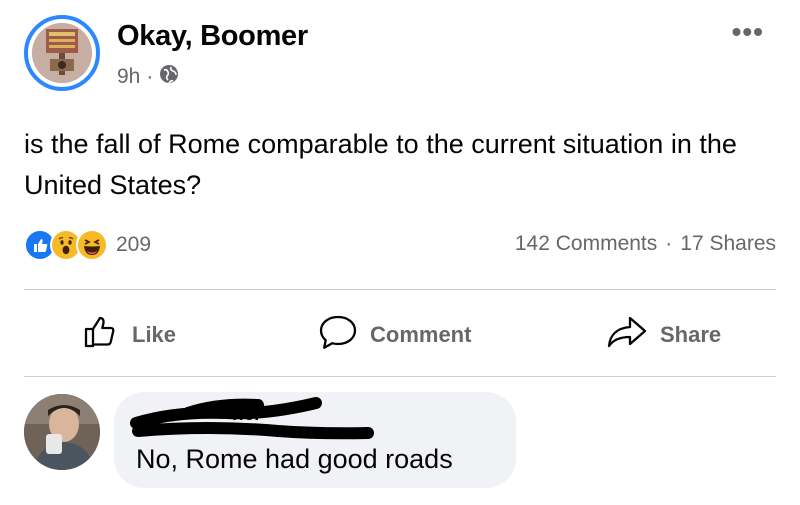 Image resolution: width=800 pixels, height=505 pixels. I want to click on comment-label: Comment, so click(421, 334).